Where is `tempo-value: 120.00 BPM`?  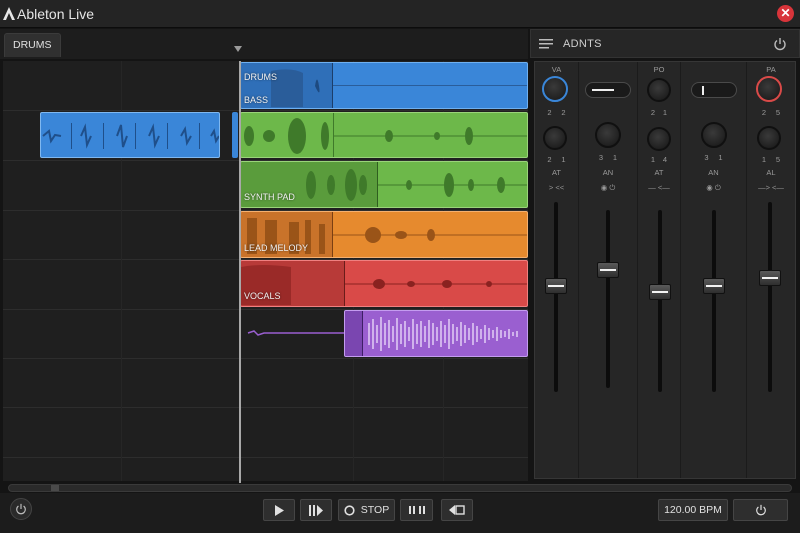
tempo-value: 120.00 BPM is located at coordinates (693, 510).